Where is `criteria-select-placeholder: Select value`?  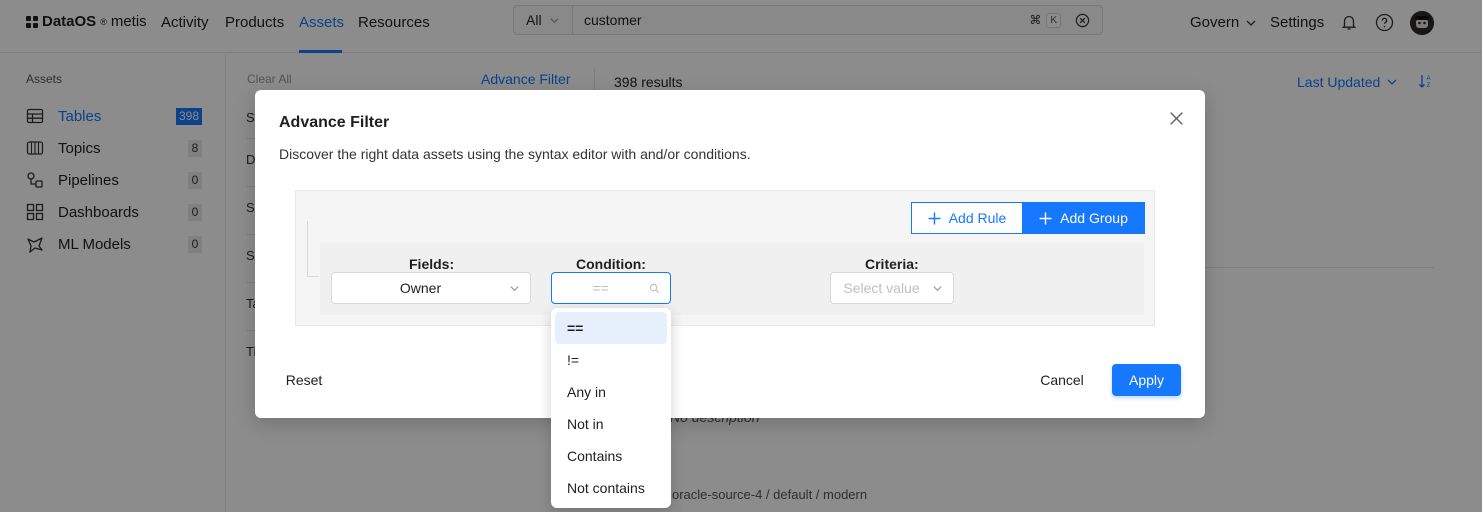
criteria-select-placeholder: Select value is located at coordinates (881, 288).